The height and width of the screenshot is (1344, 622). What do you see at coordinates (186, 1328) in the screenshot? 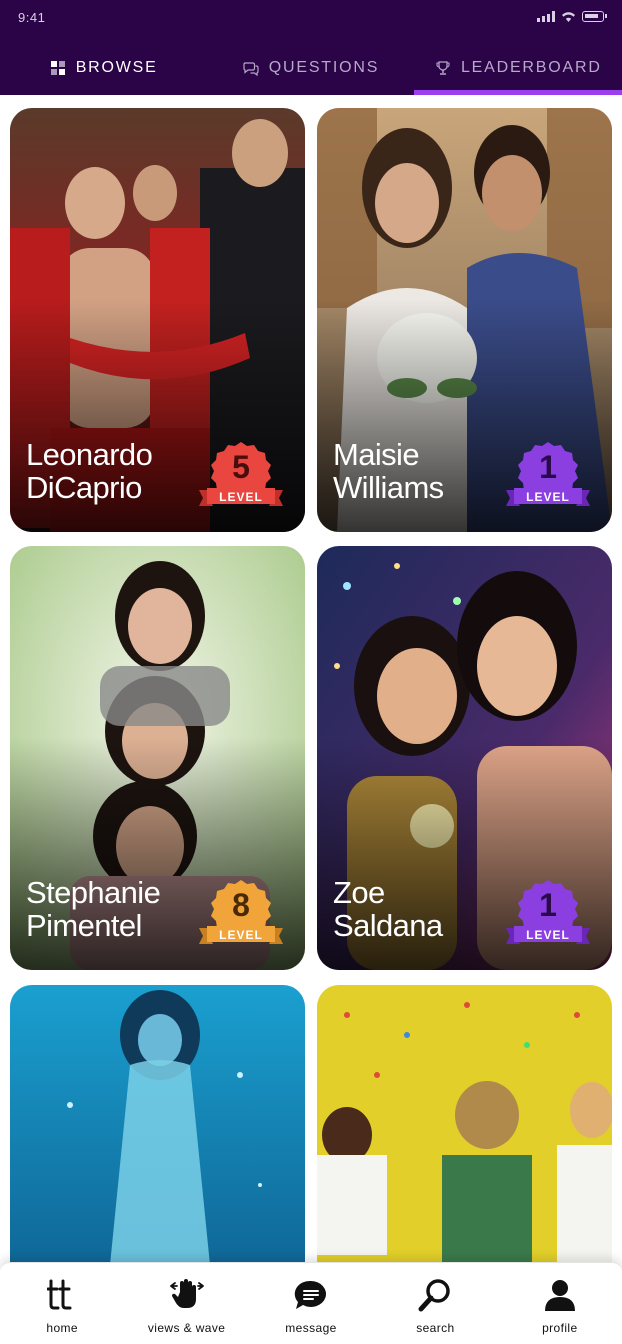
I see `nav-views-wave-label: views & wave` at bounding box center [186, 1328].